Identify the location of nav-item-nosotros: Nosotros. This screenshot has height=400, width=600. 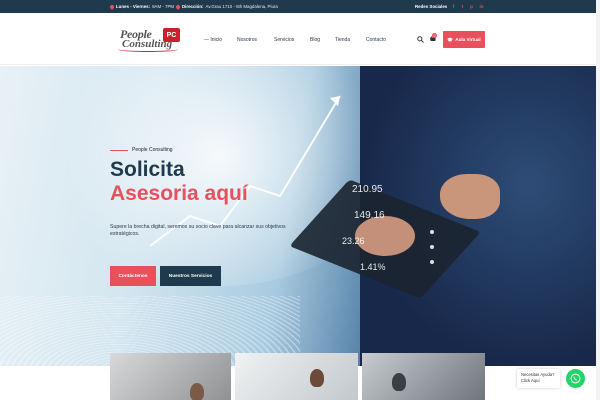
(247, 40).